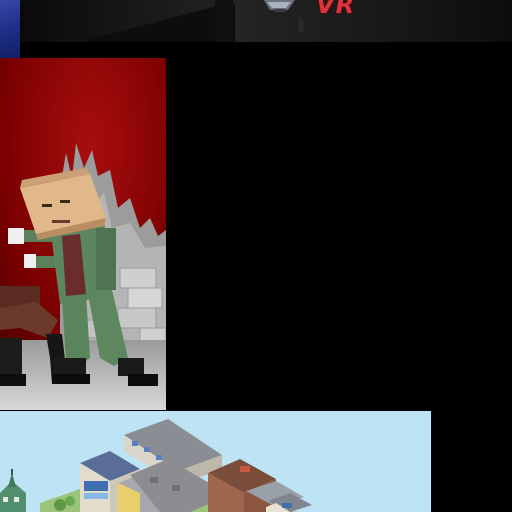 The width and height of the screenshot is (512, 512). I want to click on top-game-thumbnail, so click(10, 29).